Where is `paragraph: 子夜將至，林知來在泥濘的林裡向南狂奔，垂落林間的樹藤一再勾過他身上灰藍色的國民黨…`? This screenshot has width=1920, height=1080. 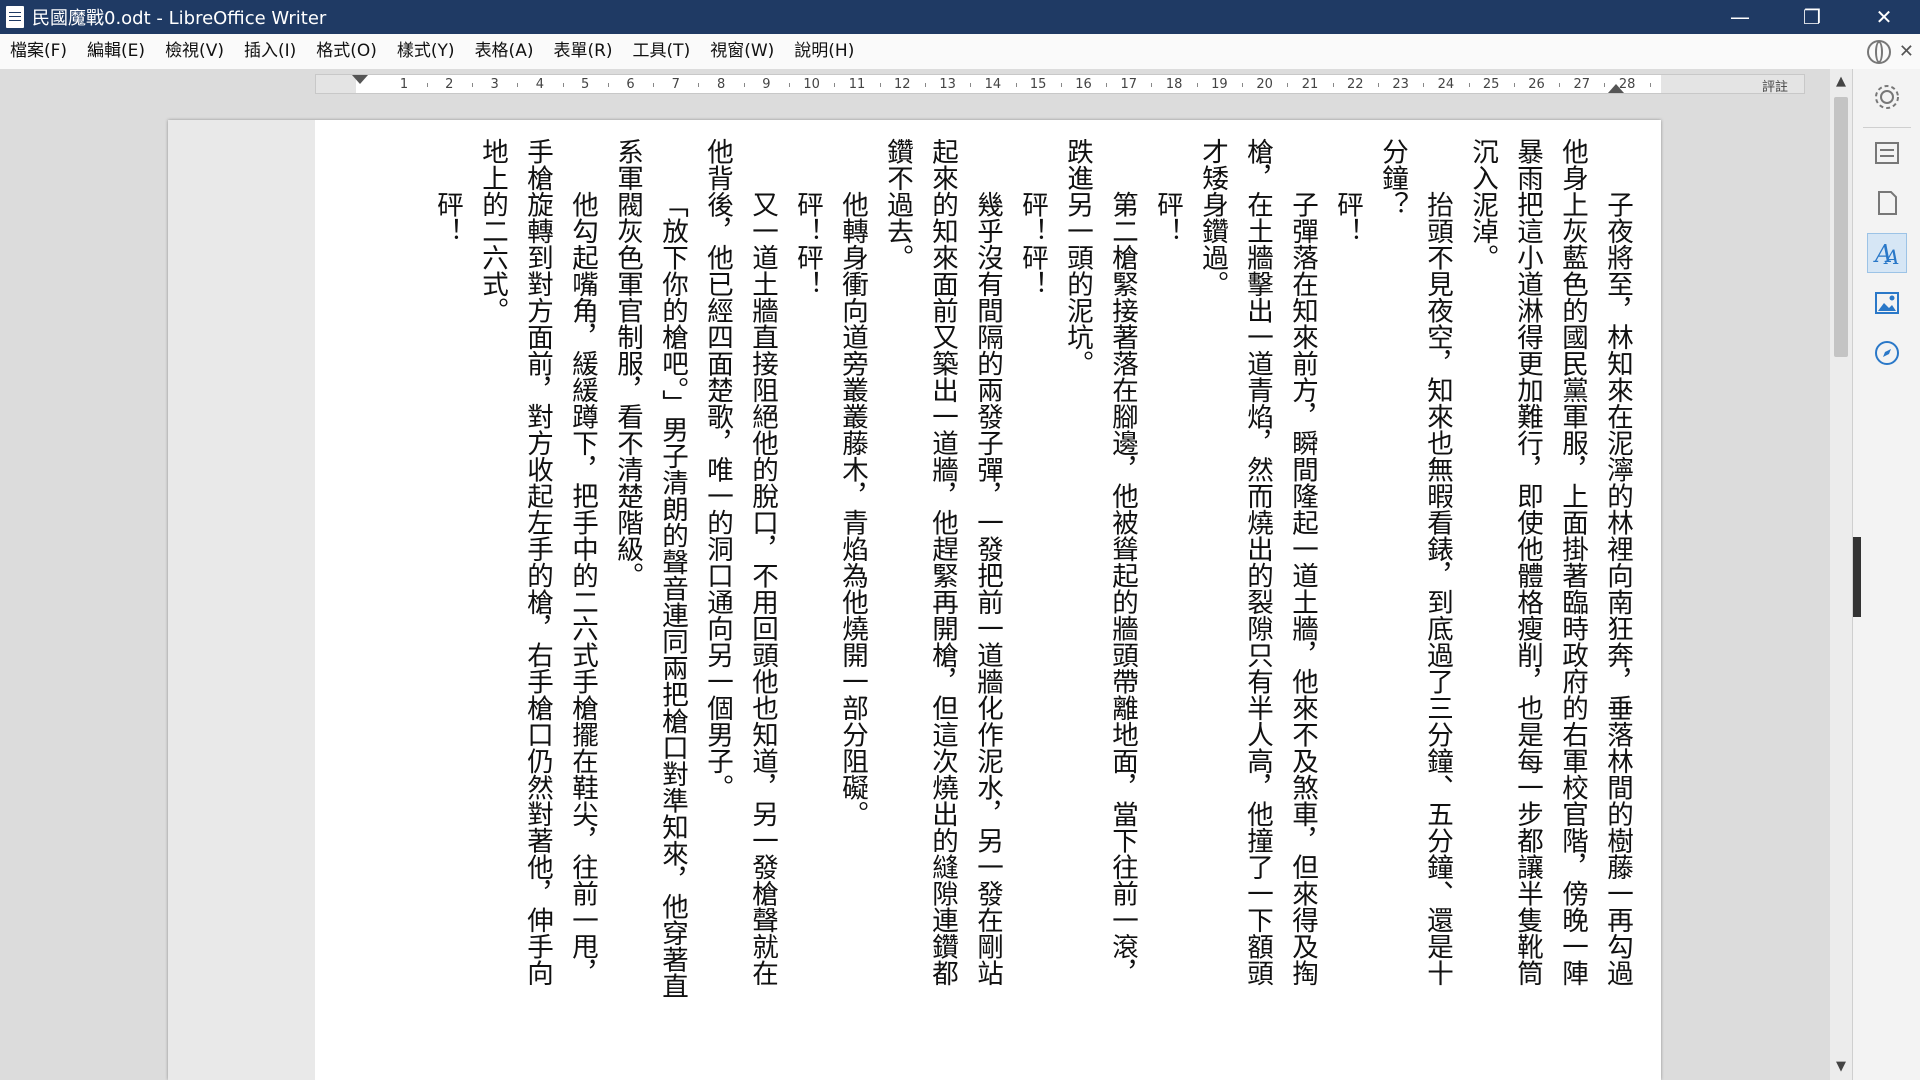
paragraph: 子夜將至，林知來在泥濘的林裡向南狂奔，垂落林間的樹藤一再勾過他身上灰藍色的國民黨… is located at coordinates (1550, 562).